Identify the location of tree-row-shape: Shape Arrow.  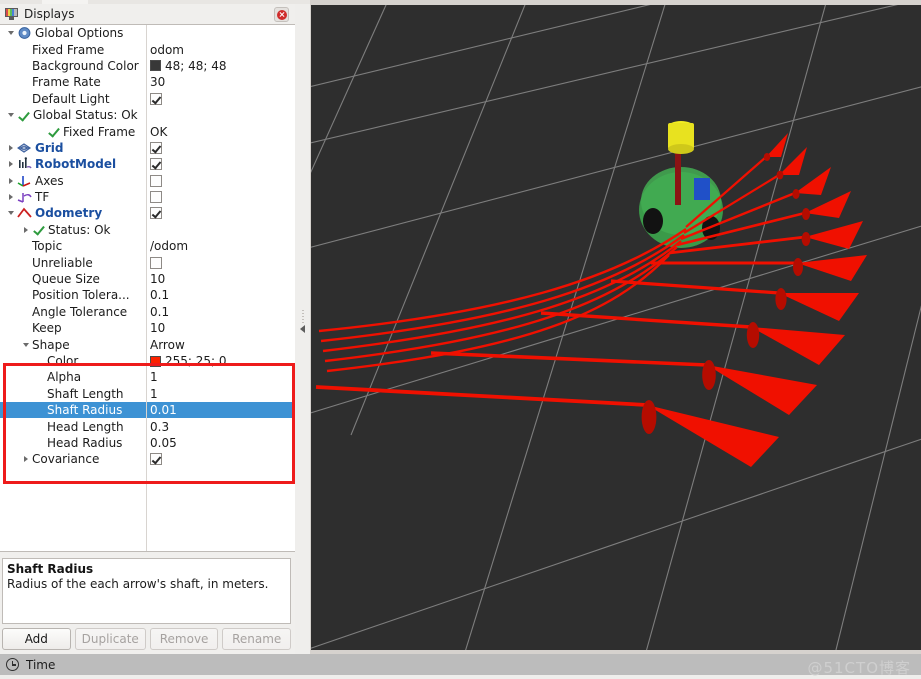
(147, 344).